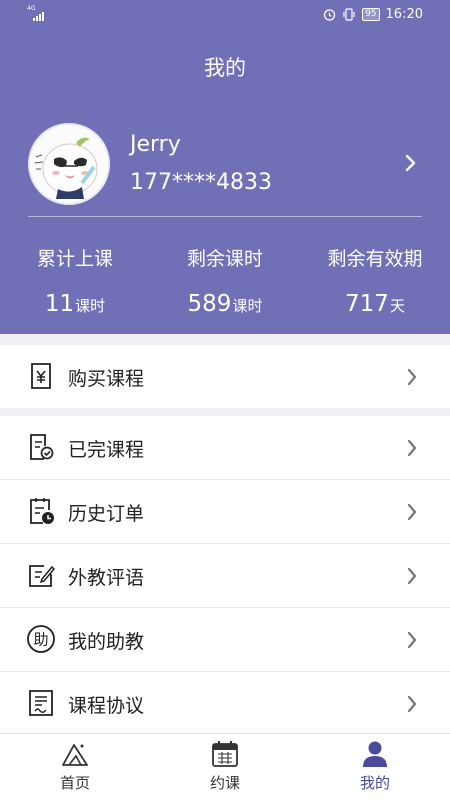  I want to click on menu-label: 课程协议, so click(106, 706).